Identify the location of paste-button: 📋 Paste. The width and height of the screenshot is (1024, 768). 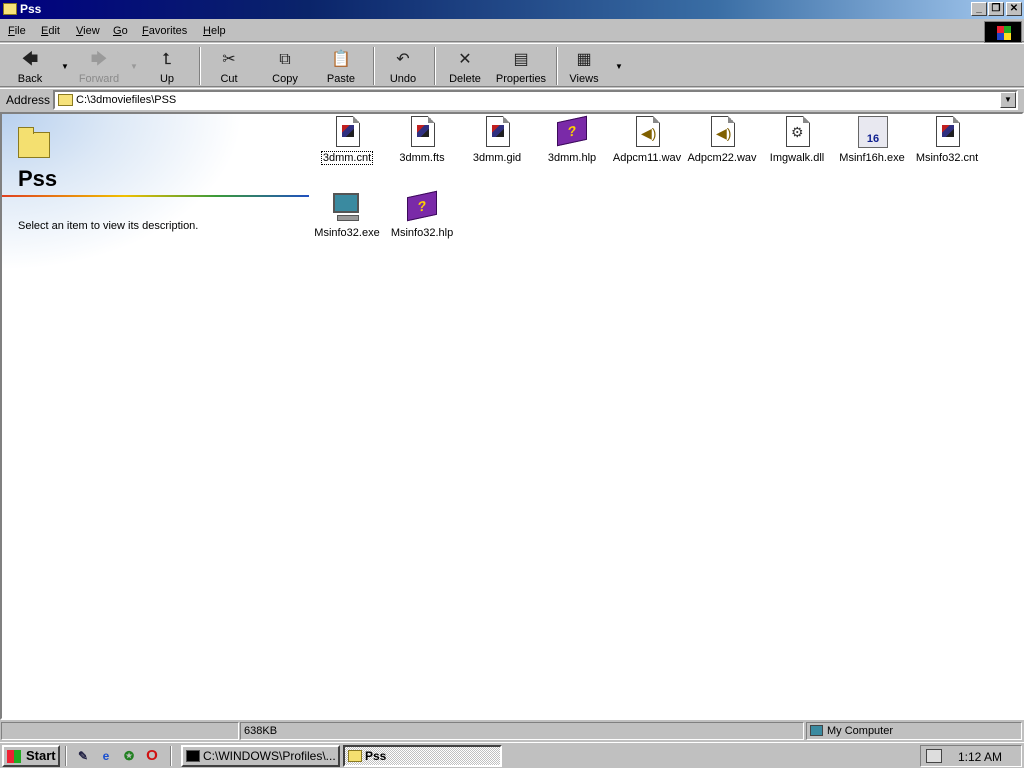
(341, 66).